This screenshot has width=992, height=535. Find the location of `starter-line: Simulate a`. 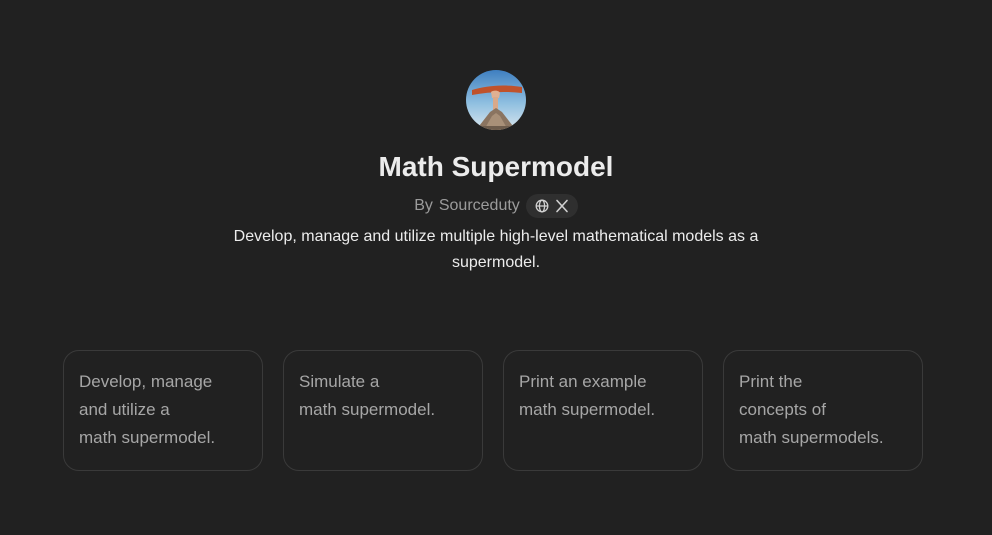

starter-line: Simulate a is located at coordinates (339, 381).